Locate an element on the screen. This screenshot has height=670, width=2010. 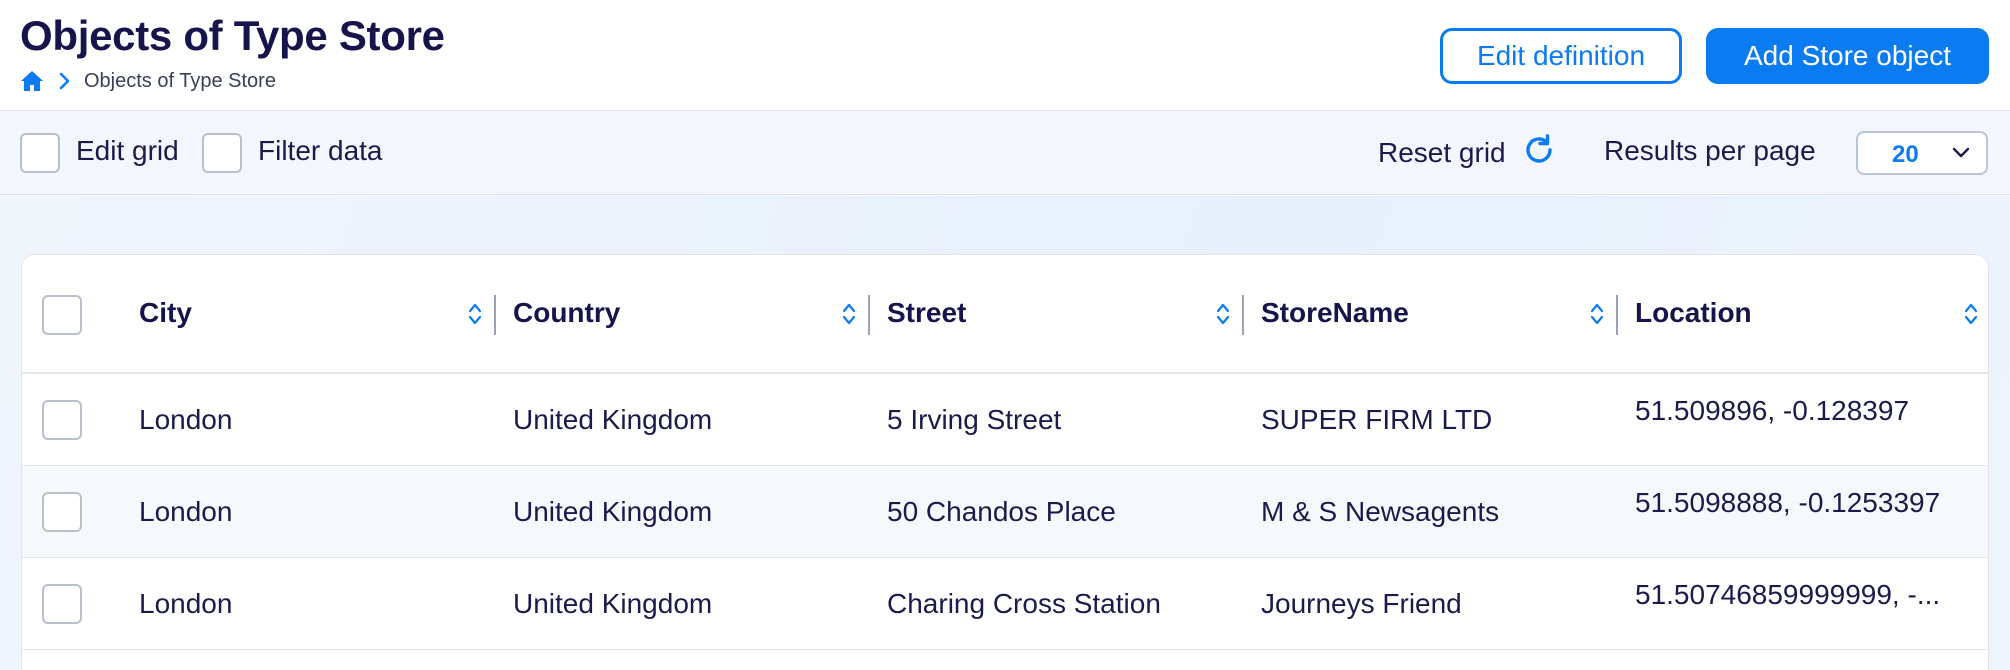
column-header-country: Country is located at coordinates (566, 313).